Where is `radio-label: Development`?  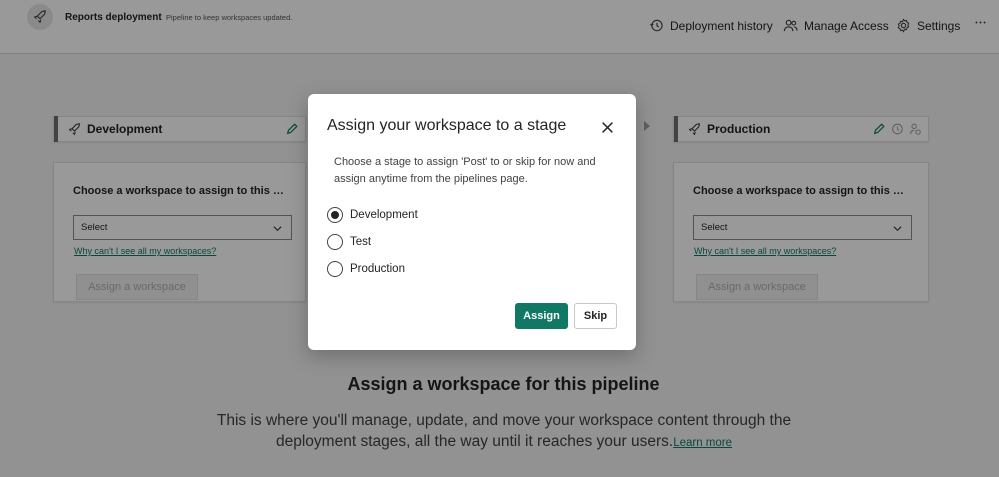
radio-label: Development is located at coordinates (384, 215).